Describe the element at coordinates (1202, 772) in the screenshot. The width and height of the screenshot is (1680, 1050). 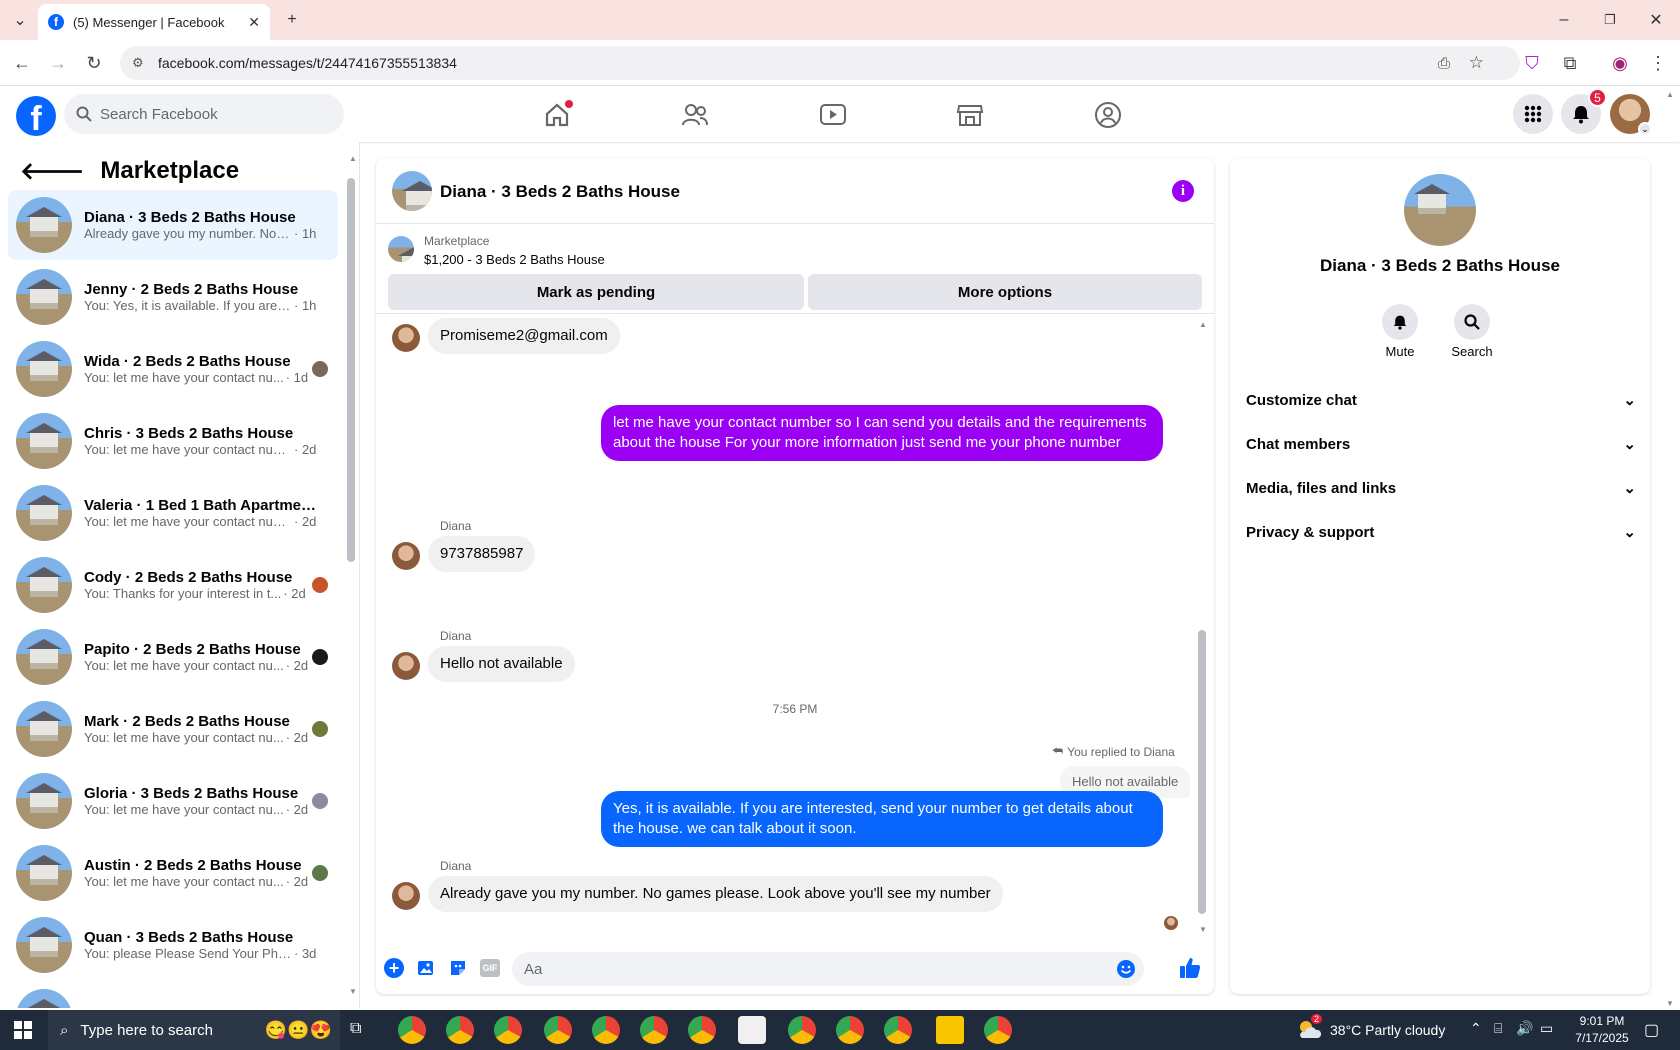
I see `chat-scrollbar-thumb` at that location.